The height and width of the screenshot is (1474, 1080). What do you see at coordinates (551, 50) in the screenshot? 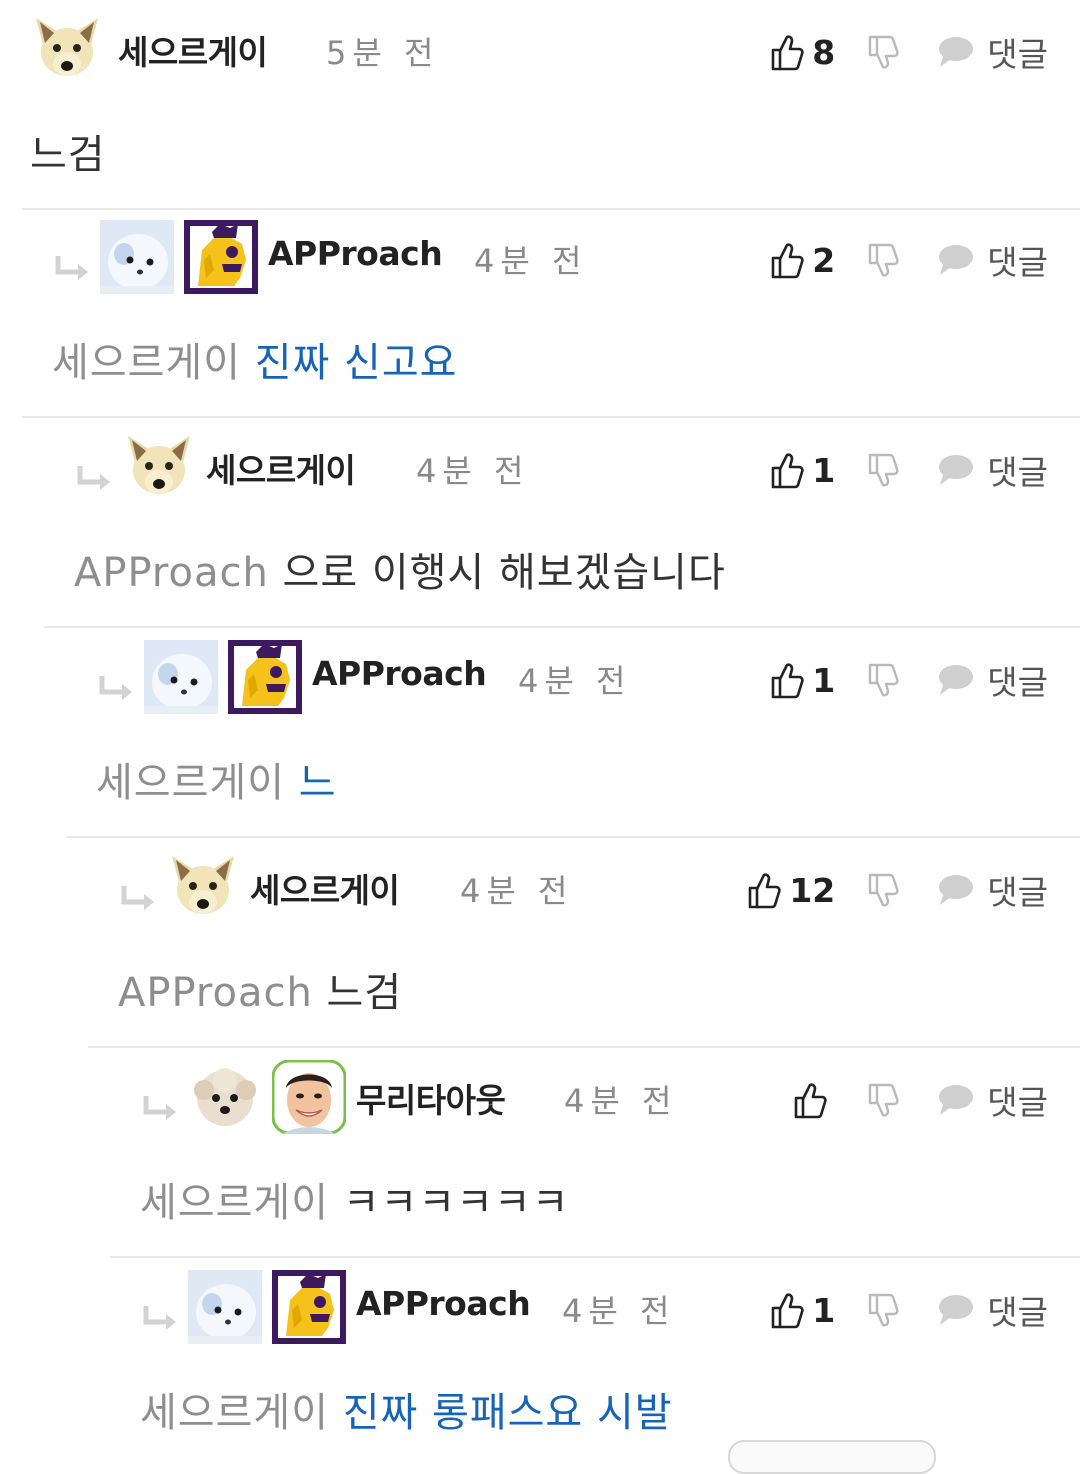
I see `comment-header: 세으르게이 5분 전 8 댓글` at bounding box center [551, 50].